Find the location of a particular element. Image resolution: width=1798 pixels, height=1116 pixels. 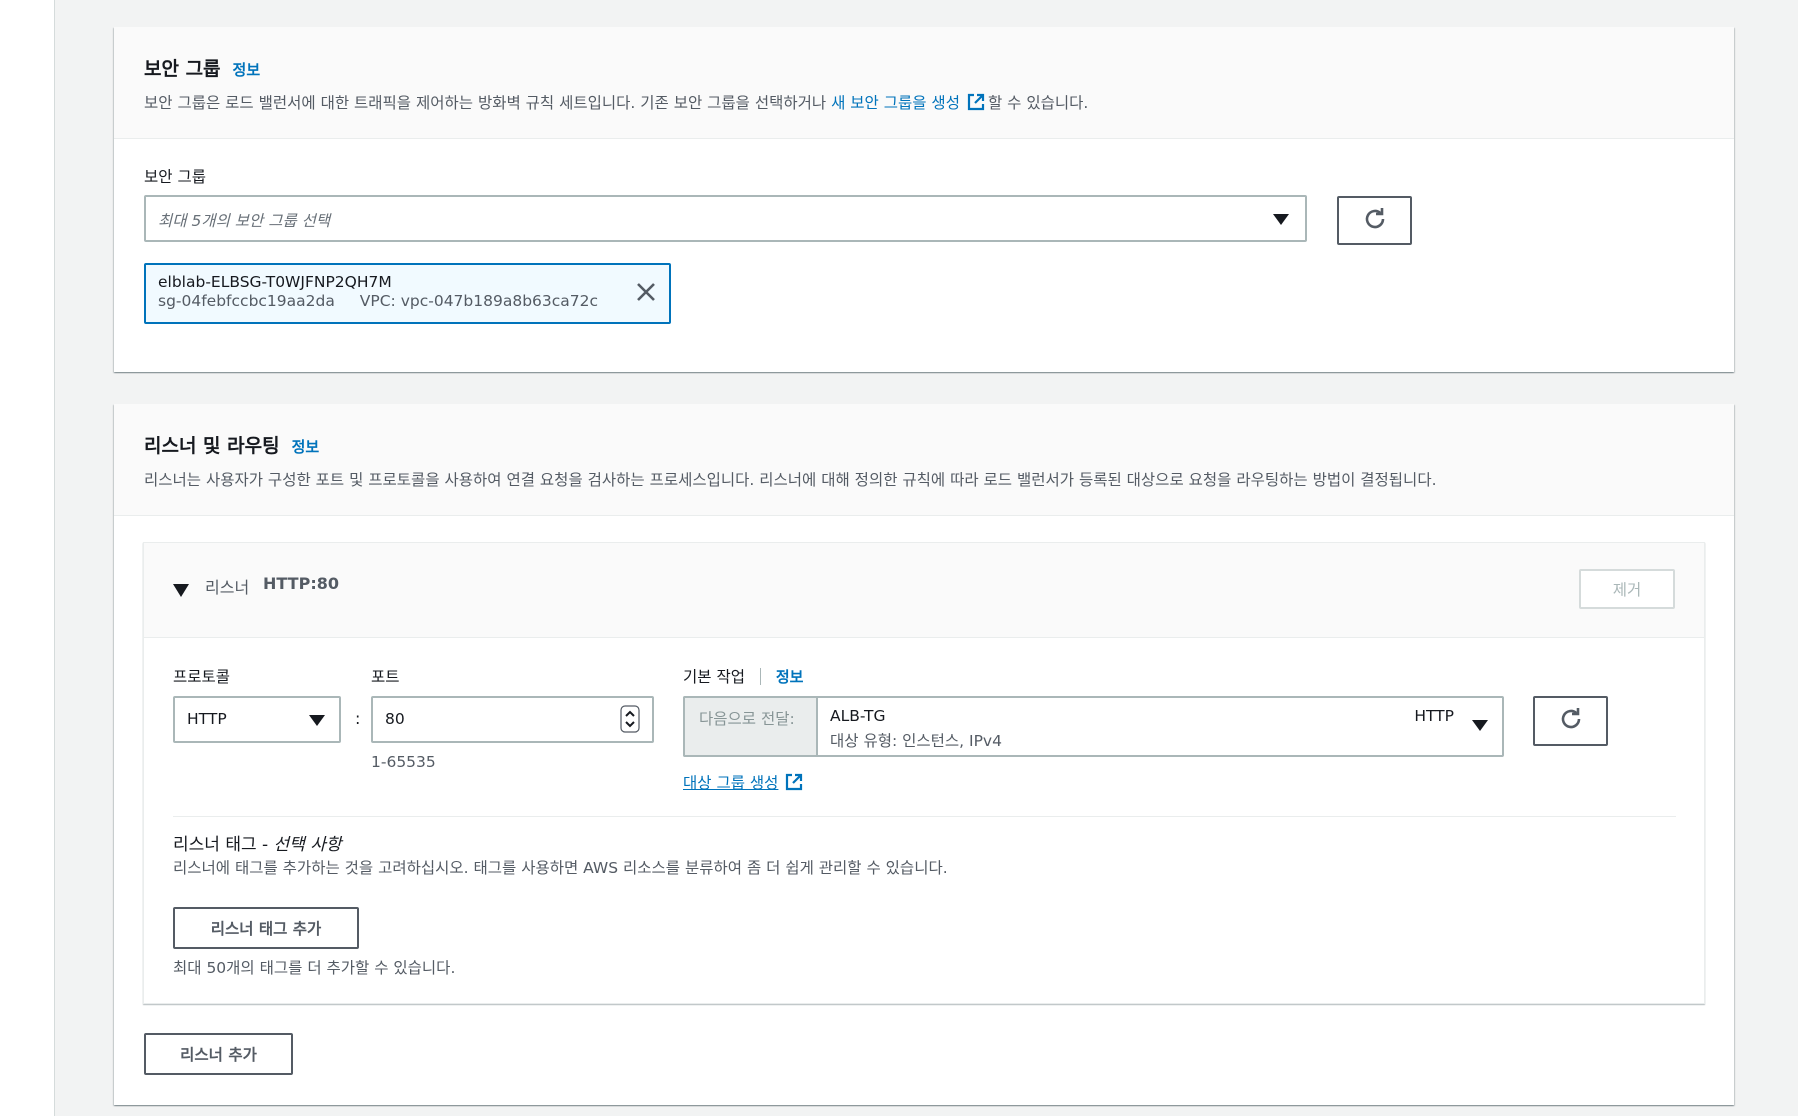

security-group-field-label: 보안 그룹 is located at coordinates (175, 177).